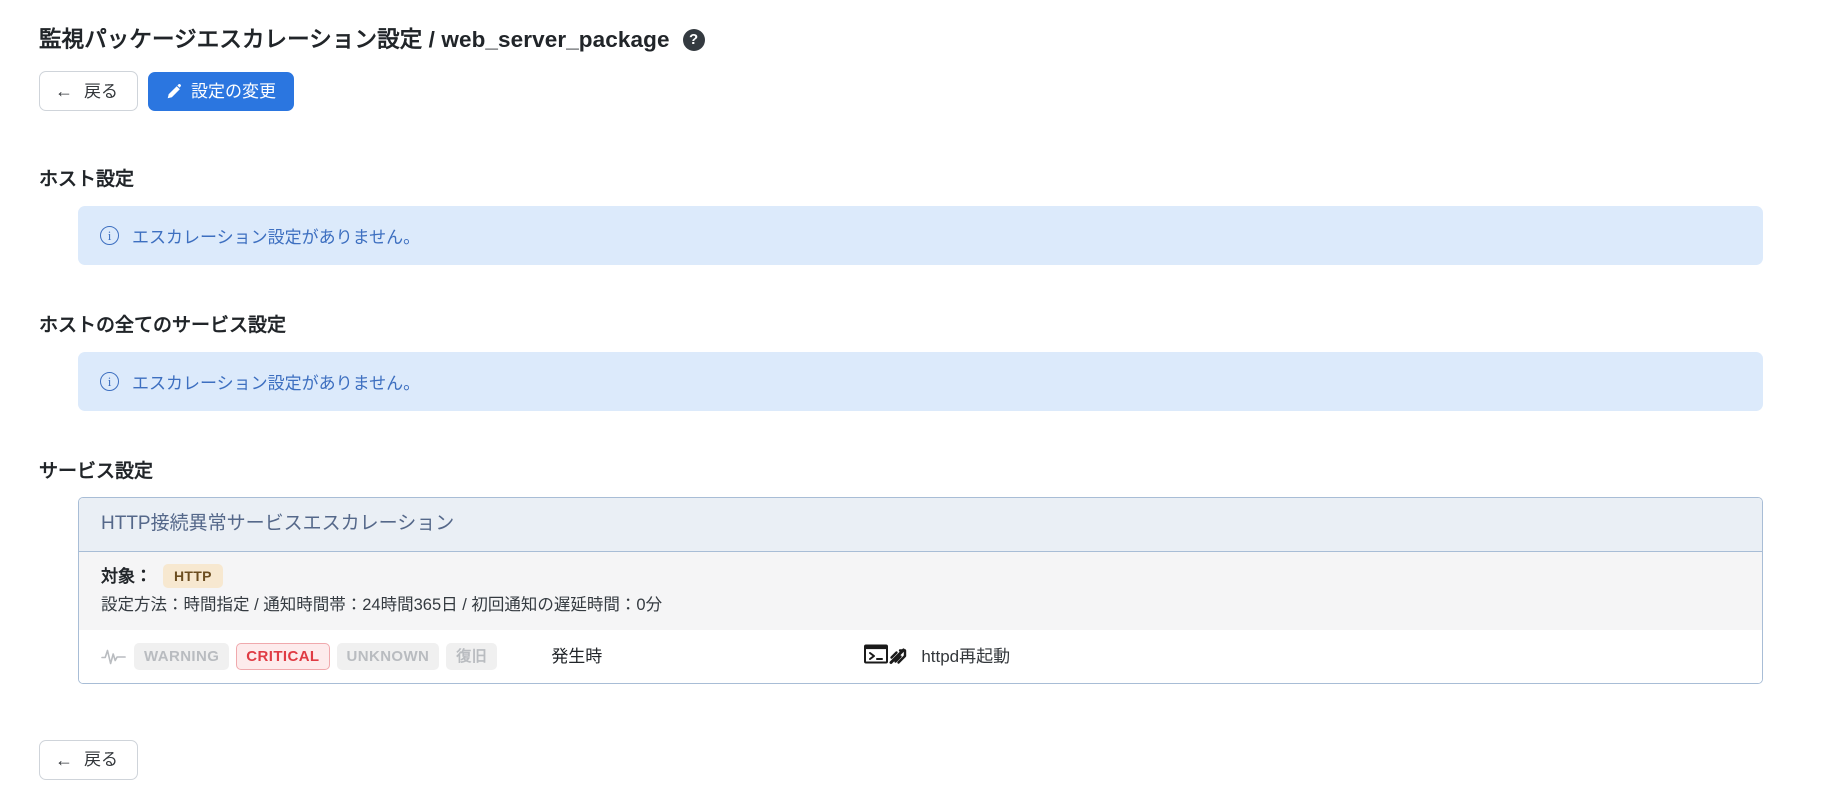 This screenshot has width=1837, height=810. What do you see at coordinates (888, 656) in the screenshot?
I see `terminal-escalation-icon` at bounding box center [888, 656].